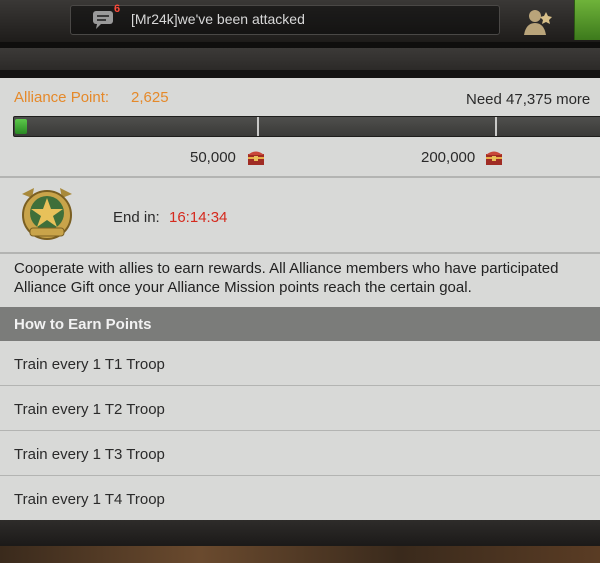 This screenshot has width=600, height=563. I want to click on task-label: Train every 1 T1 Troop, so click(89, 364).